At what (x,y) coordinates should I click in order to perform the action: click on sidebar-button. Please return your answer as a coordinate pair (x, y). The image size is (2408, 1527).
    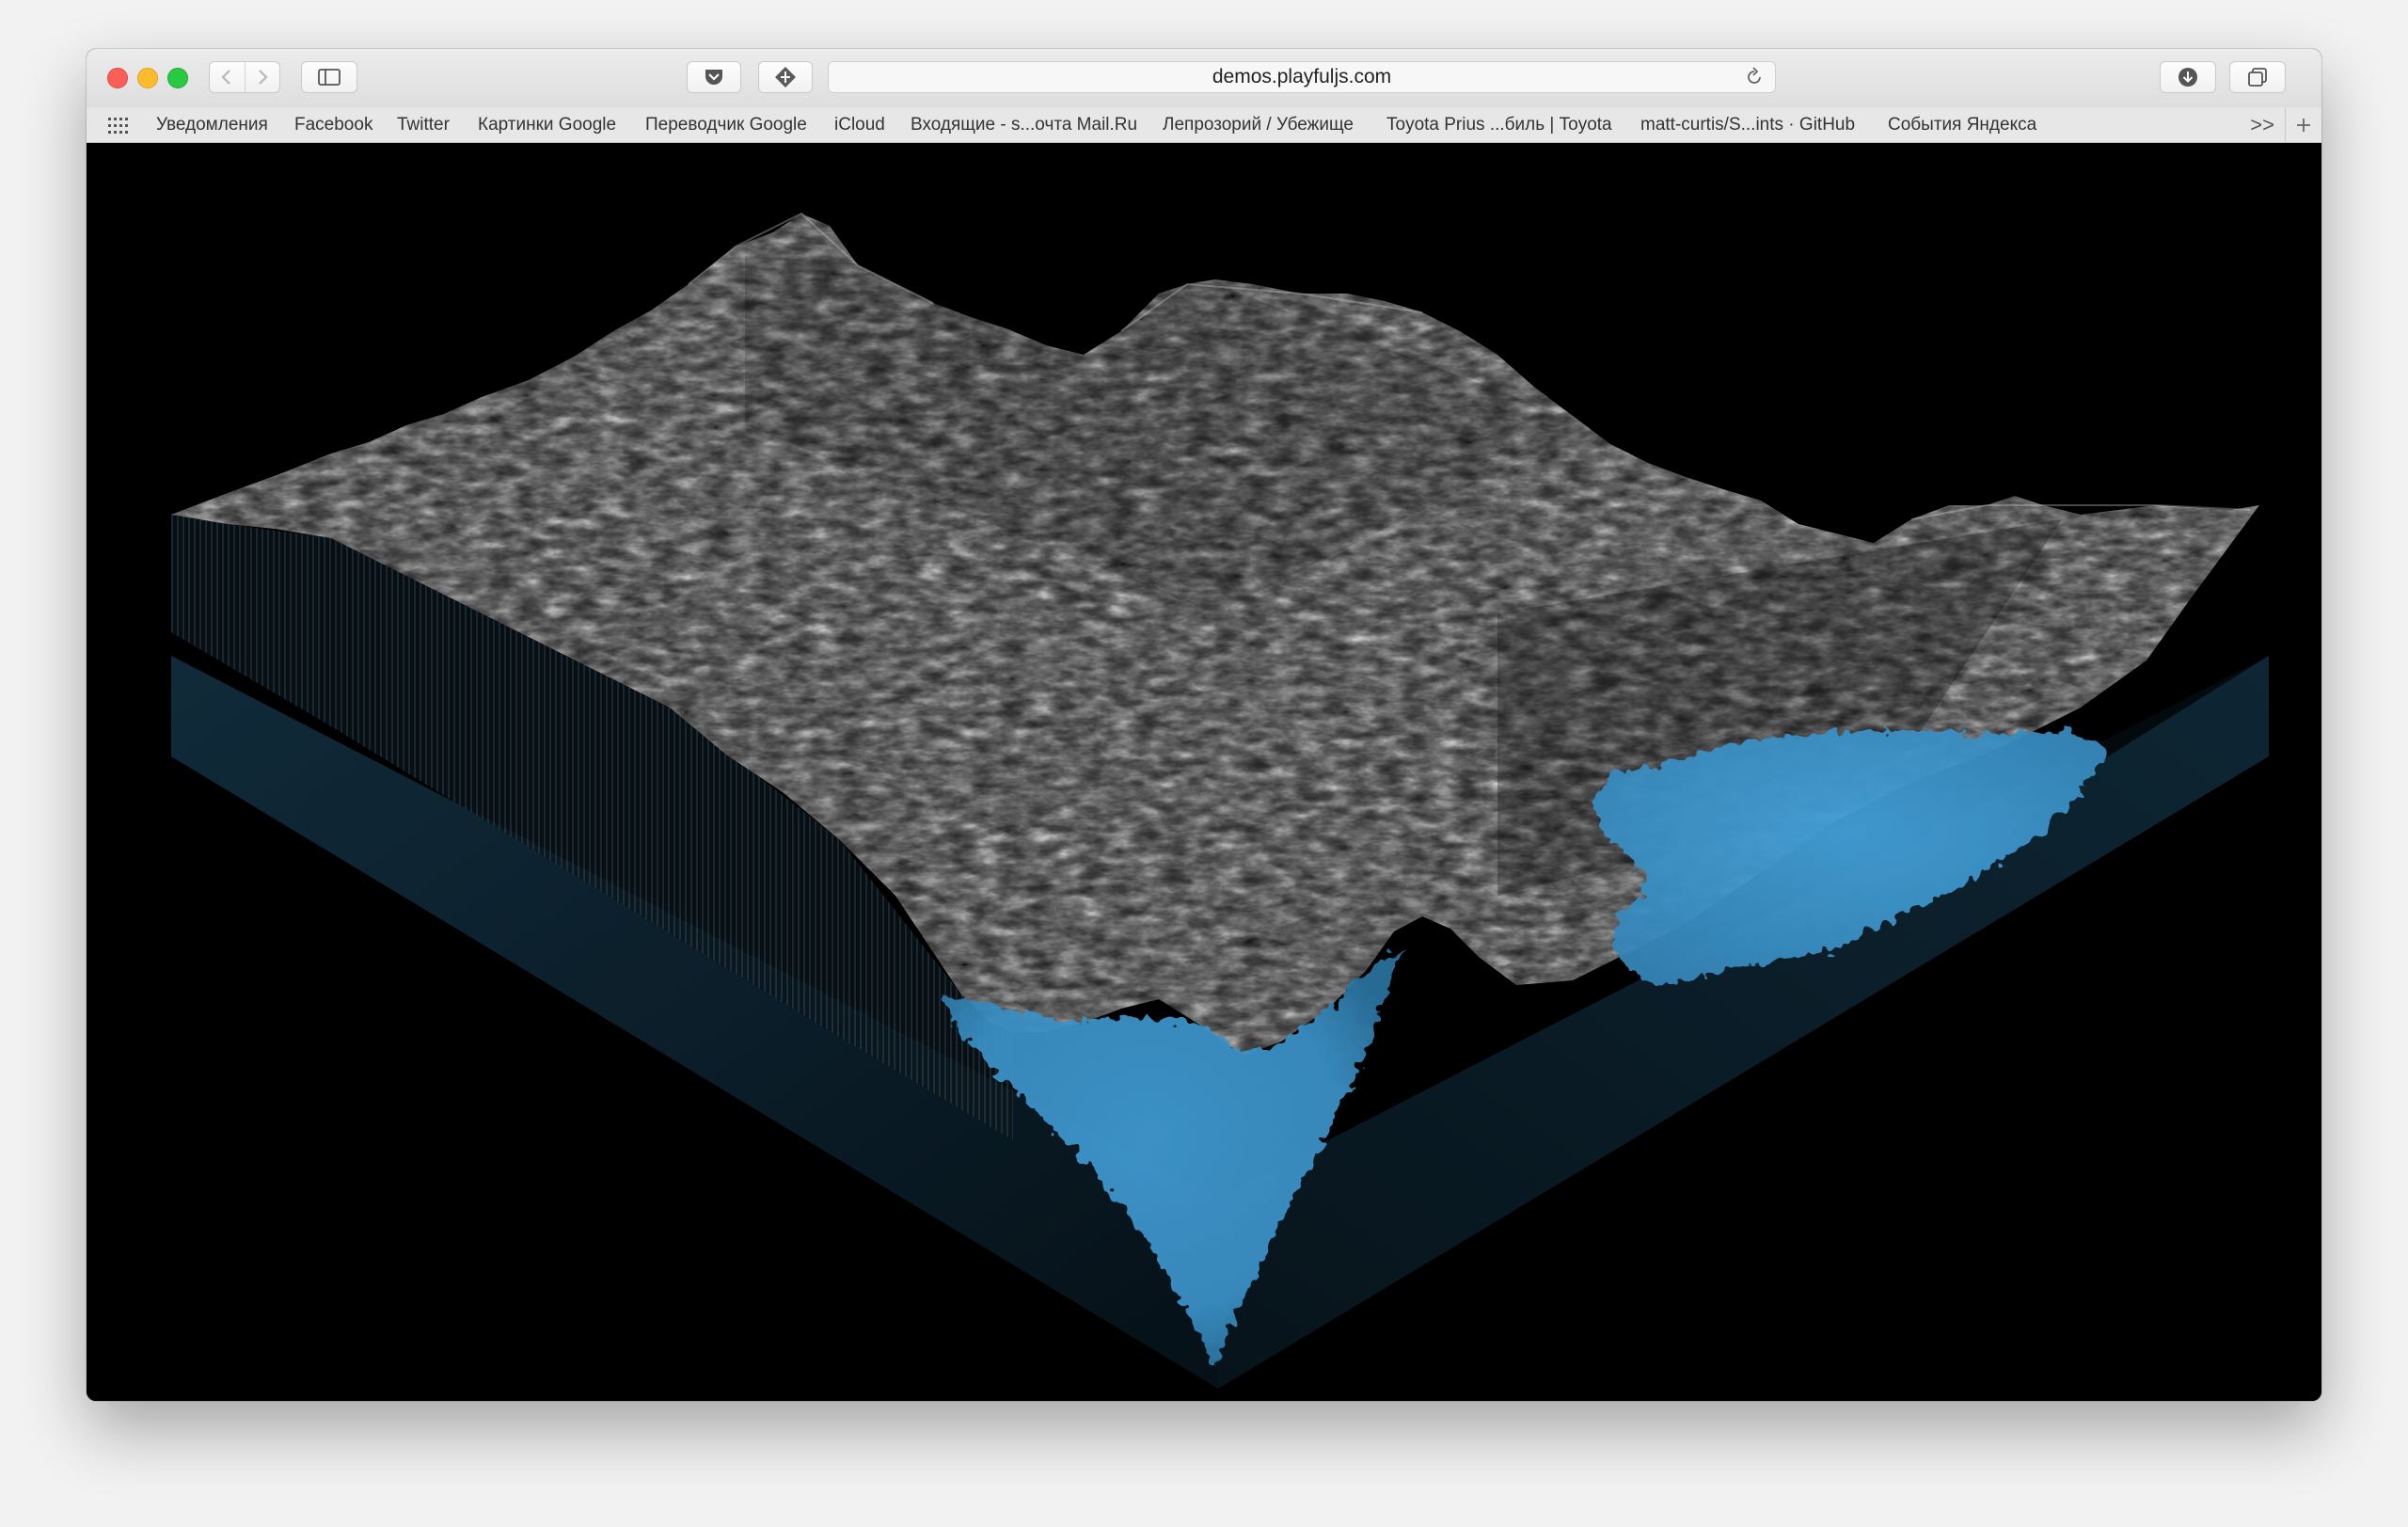
    Looking at the image, I should click on (329, 77).